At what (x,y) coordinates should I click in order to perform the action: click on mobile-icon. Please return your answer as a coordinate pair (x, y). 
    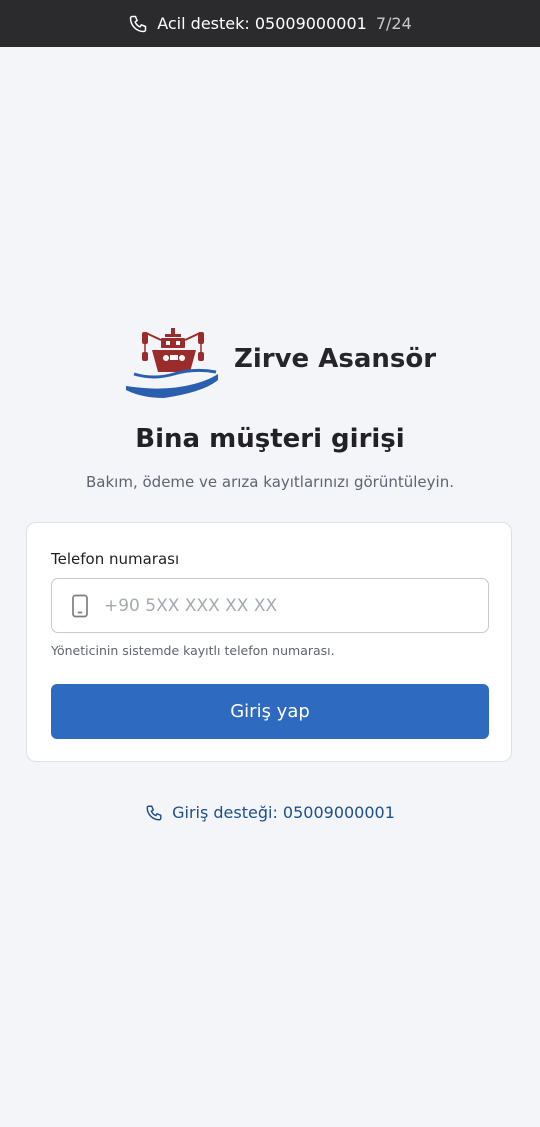
    Looking at the image, I should click on (80, 606).